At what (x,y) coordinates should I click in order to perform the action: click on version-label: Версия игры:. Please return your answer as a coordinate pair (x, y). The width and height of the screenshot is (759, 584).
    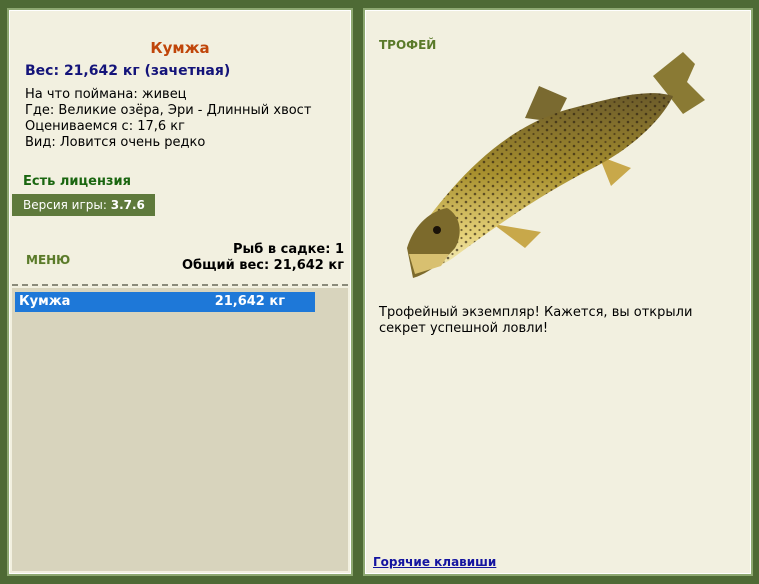
    Looking at the image, I should click on (65, 205).